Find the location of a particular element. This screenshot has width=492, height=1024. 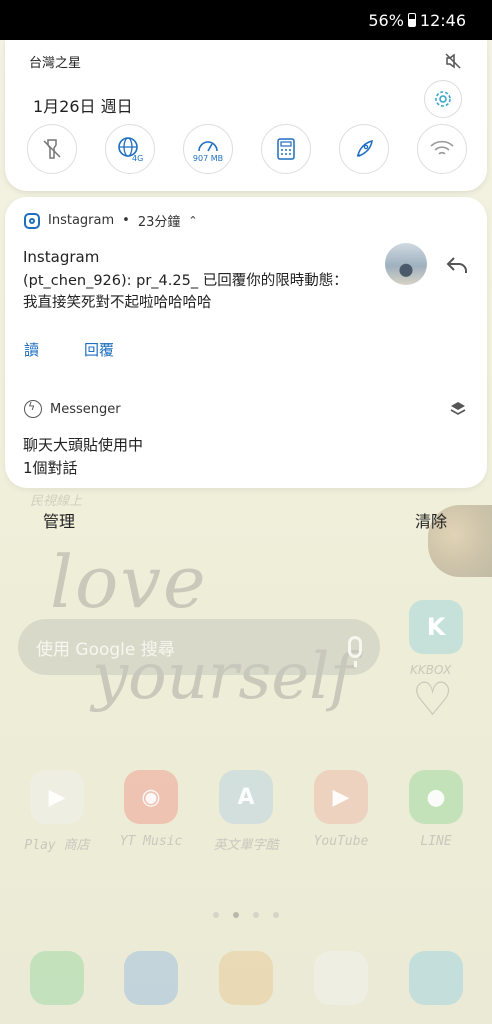

yt-music-icon: ◉ is located at coordinates (151, 797).